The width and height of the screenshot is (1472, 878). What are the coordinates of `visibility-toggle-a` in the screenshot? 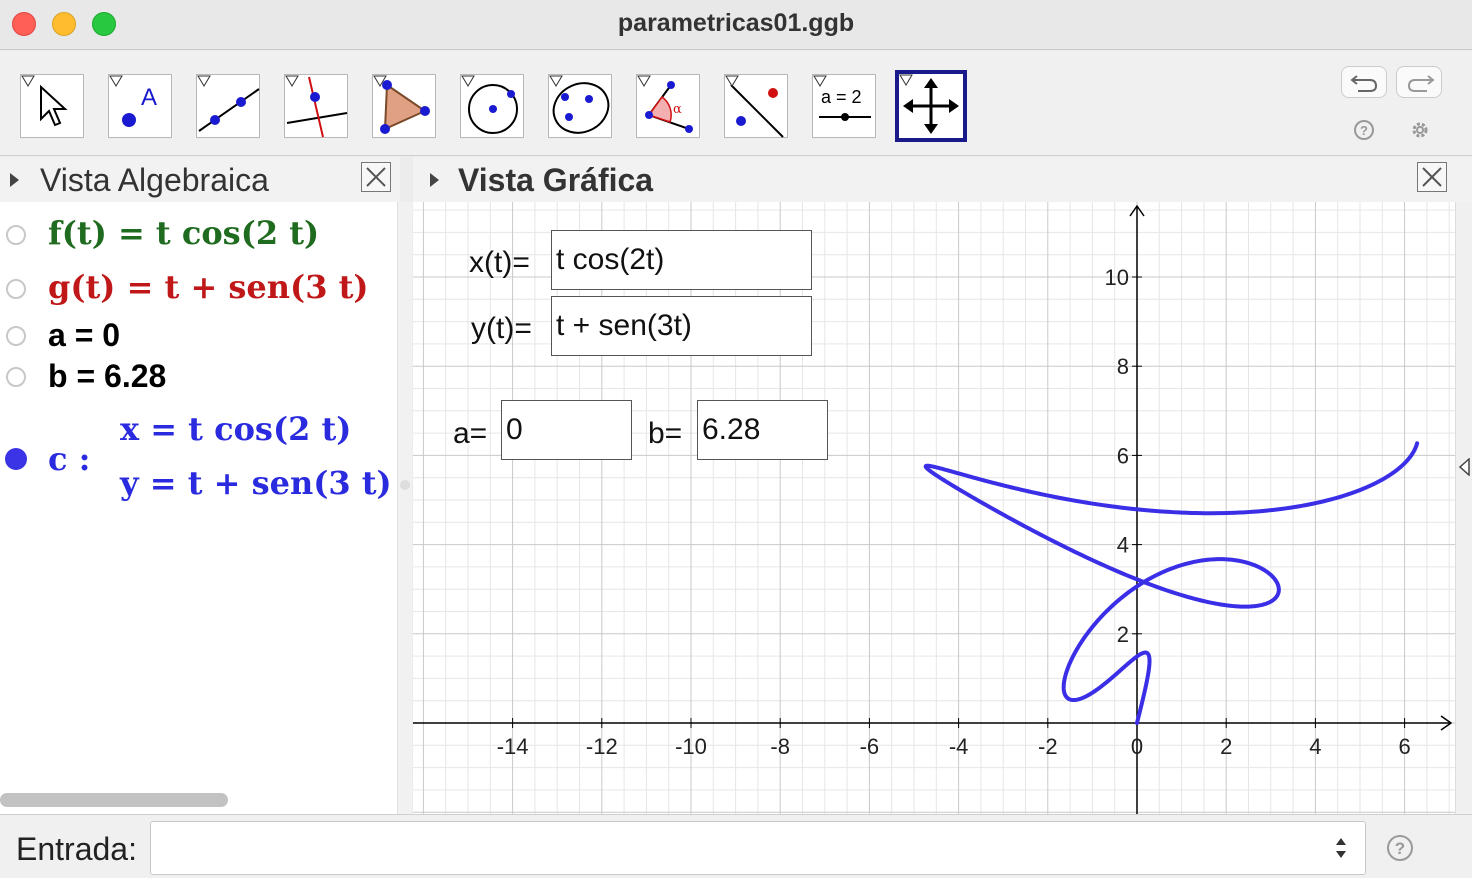 It's located at (16, 336).